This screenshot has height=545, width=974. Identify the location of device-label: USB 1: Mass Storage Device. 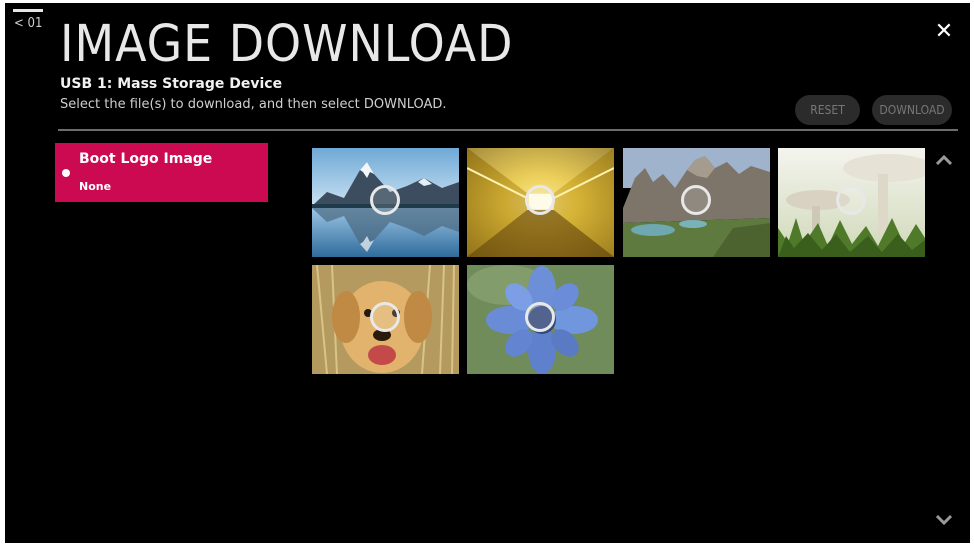
(171, 84).